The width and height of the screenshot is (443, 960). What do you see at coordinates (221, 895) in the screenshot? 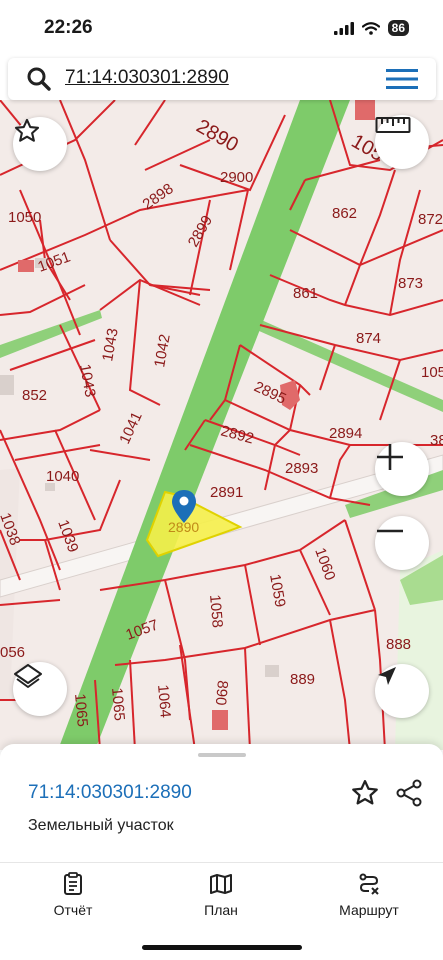
I see `tab-plan: План` at bounding box center [221, 895].